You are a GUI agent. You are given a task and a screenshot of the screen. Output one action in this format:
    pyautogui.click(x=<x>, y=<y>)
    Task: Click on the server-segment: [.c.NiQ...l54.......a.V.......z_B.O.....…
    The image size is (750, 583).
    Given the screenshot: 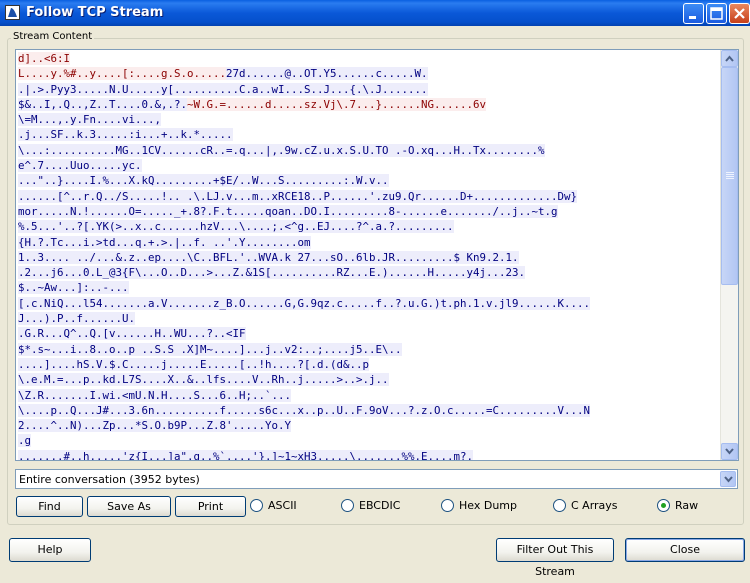 What is the action you would take?
    pyautogui.click(x=304, y=303)
    